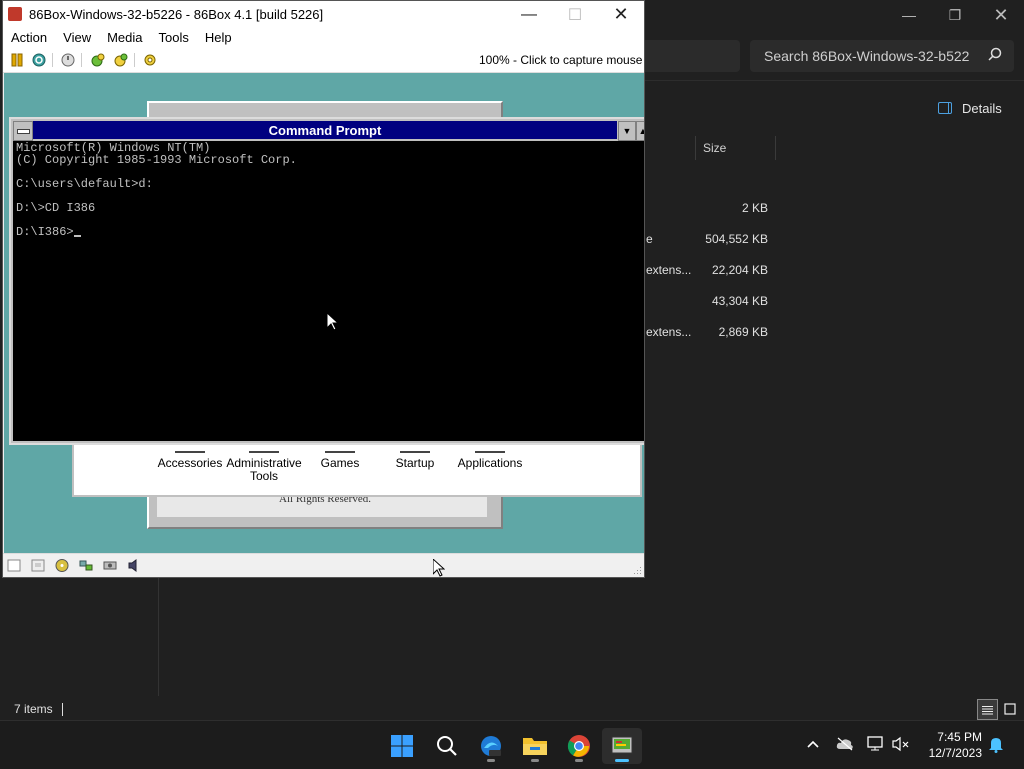 The width and height of the screenshot is (1024, 769). Describe the element at coordinates (174, 38) in the screenshot. I see `menu-tools: Tools` at that location.